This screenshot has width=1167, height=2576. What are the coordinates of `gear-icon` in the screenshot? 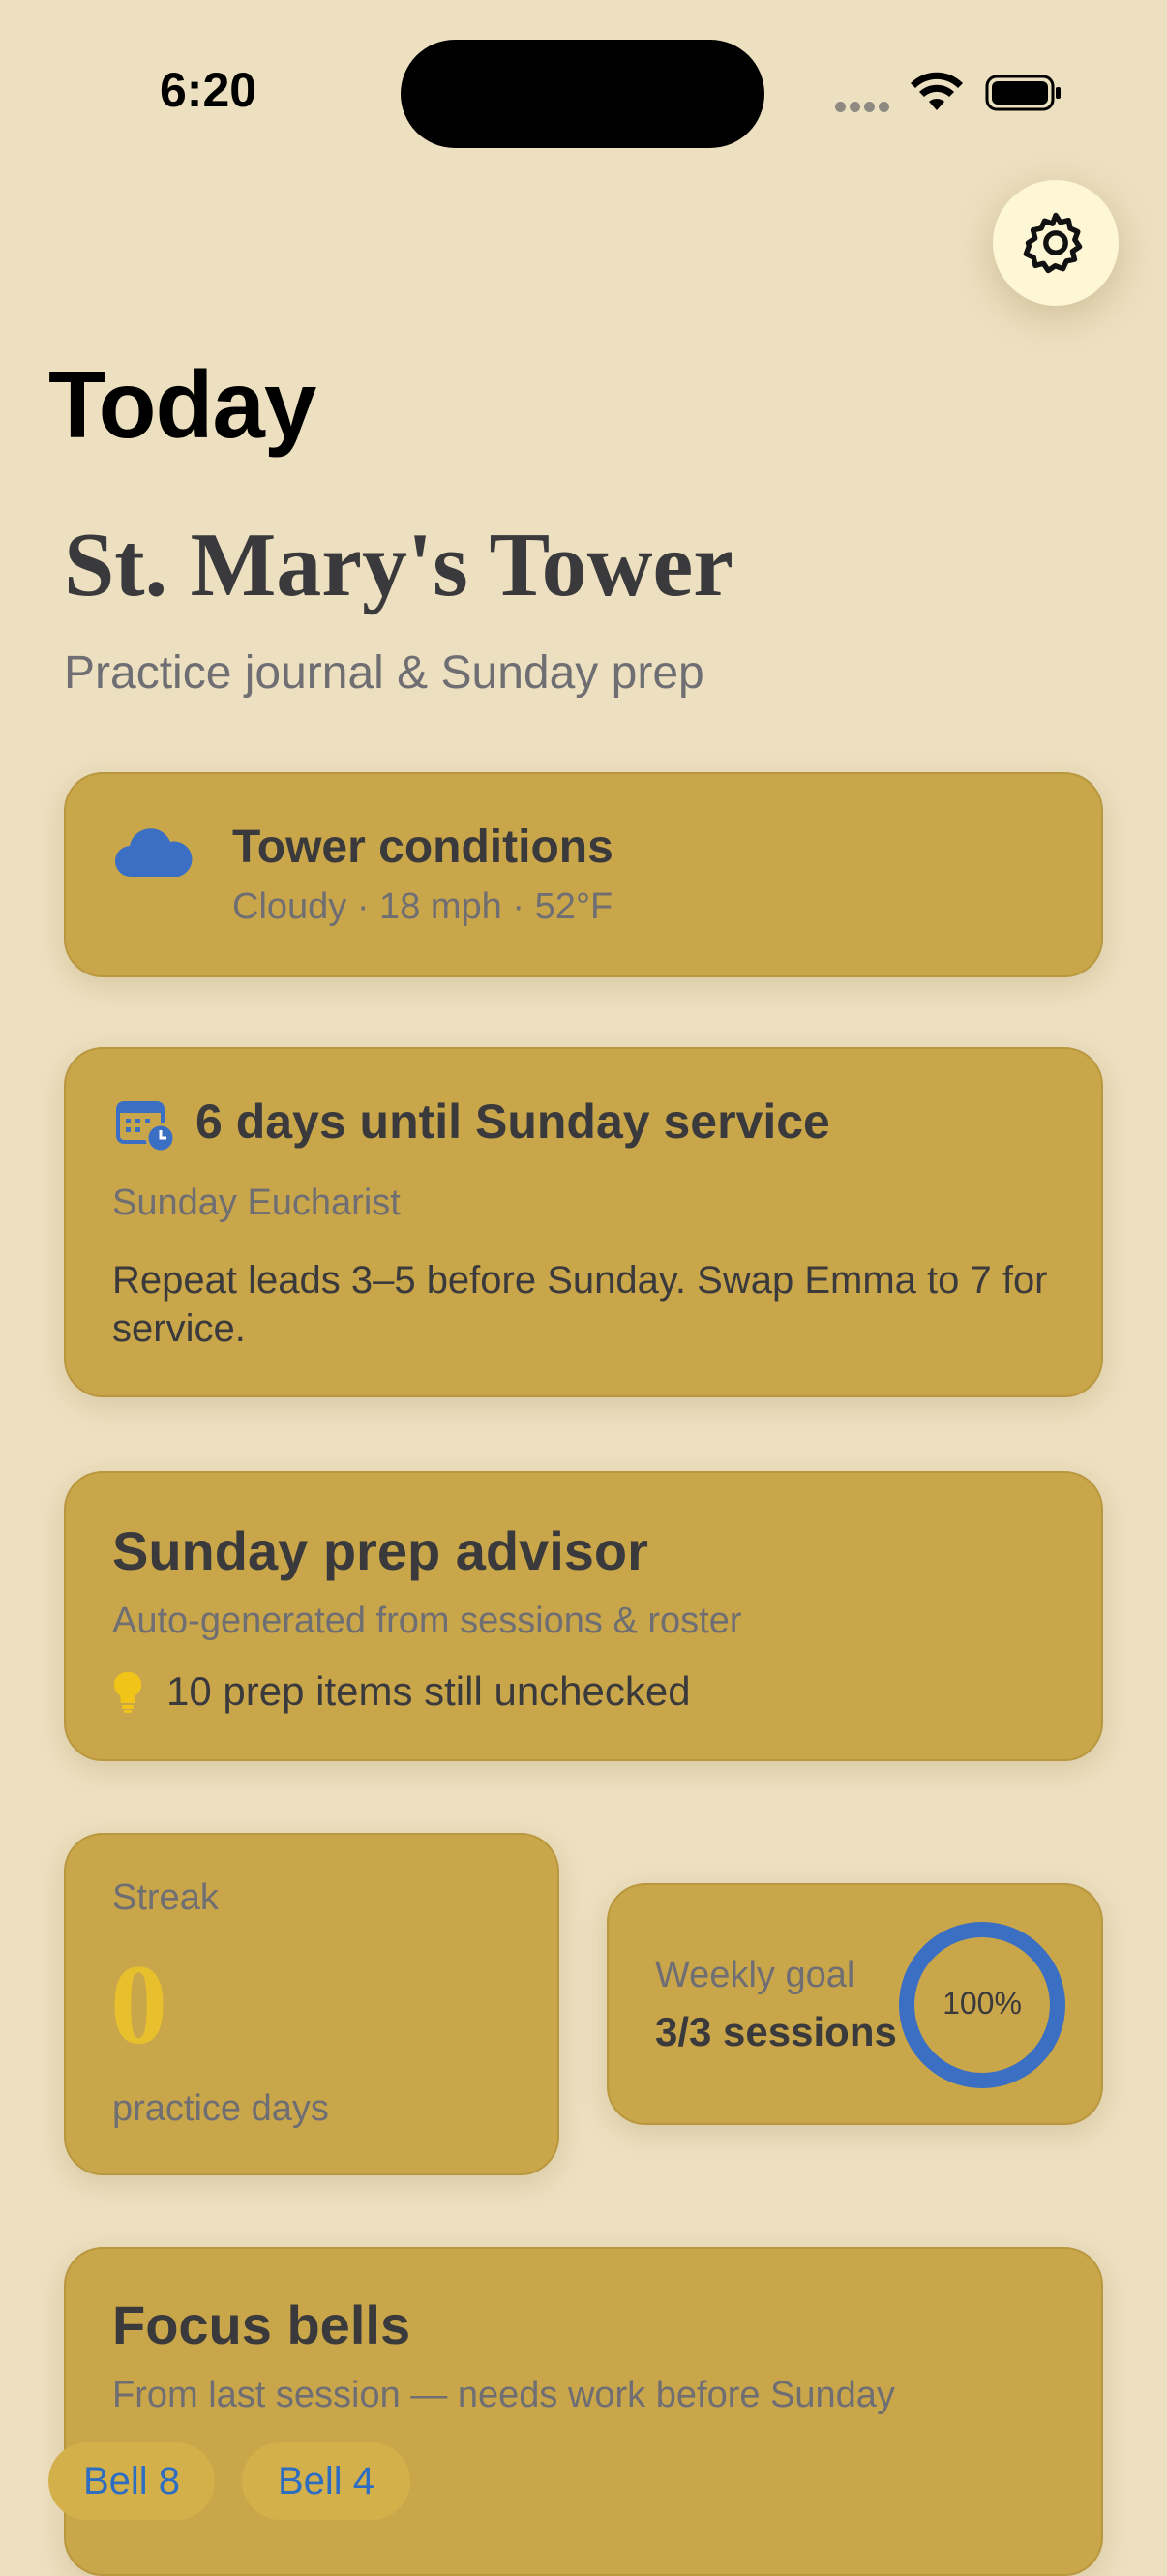 It's located at (1053, 243).